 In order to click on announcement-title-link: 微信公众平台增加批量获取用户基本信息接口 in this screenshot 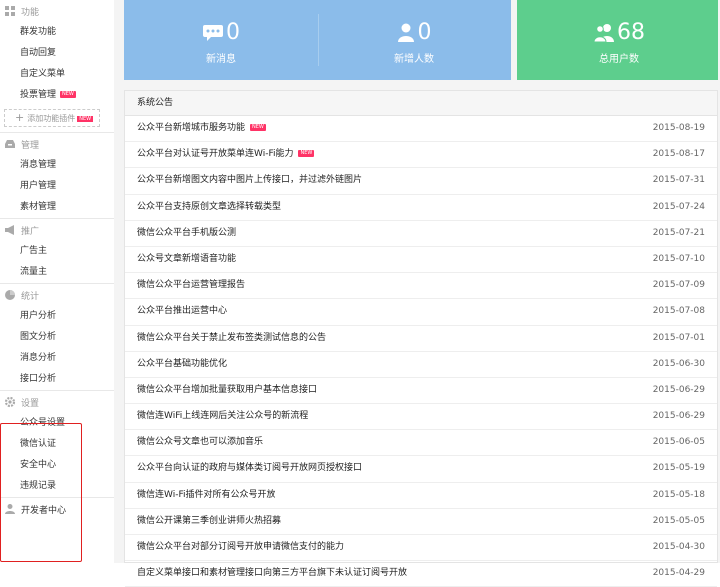, I will do `click(227, 390)`.